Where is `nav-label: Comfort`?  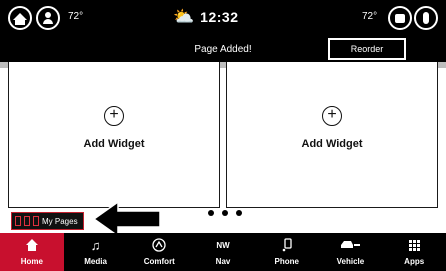 nav-label: Comfort is located at coordinates (159, 261).